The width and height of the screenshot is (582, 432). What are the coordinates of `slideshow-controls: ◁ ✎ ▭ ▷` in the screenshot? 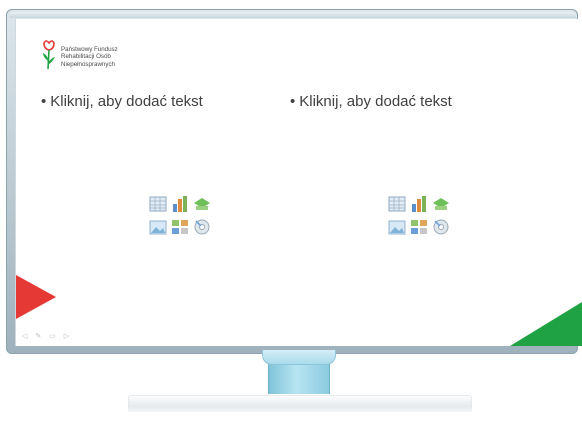 It's located at (47, 336).